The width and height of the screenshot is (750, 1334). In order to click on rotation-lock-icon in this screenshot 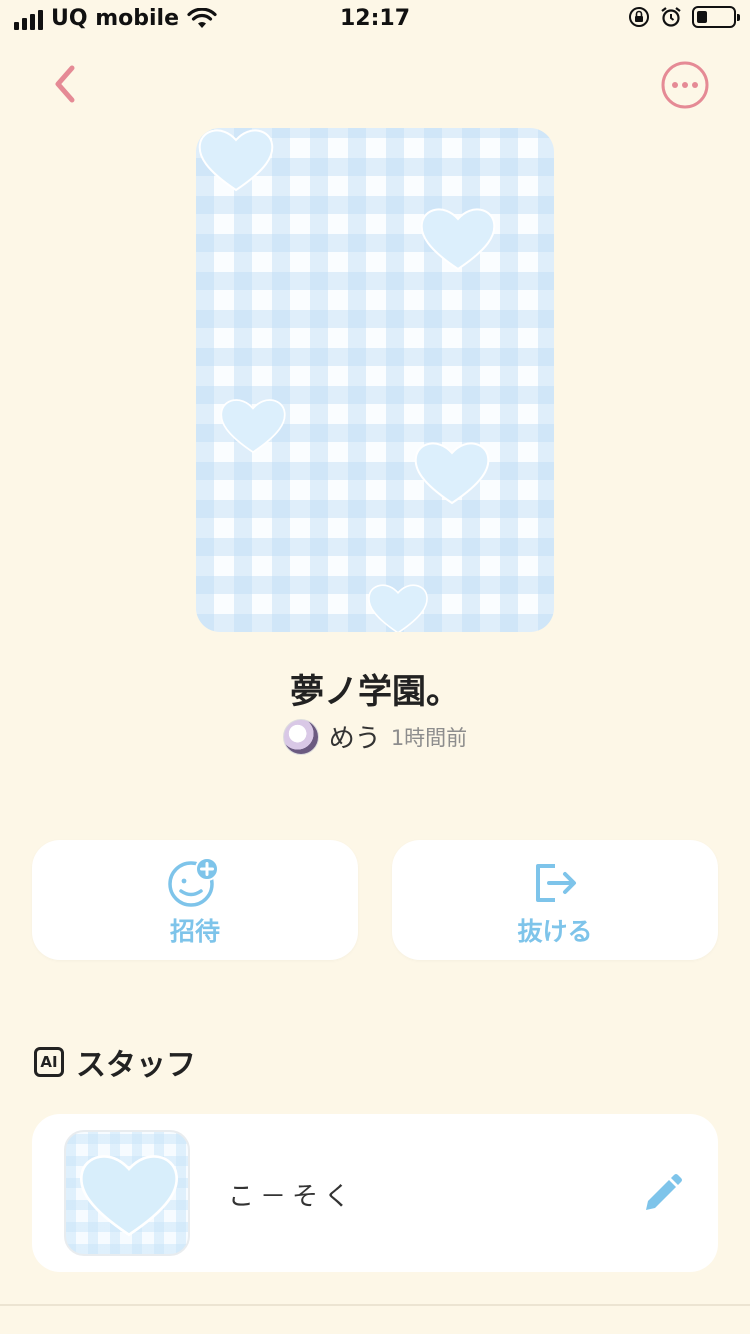, I will do `click(639, 17)`.